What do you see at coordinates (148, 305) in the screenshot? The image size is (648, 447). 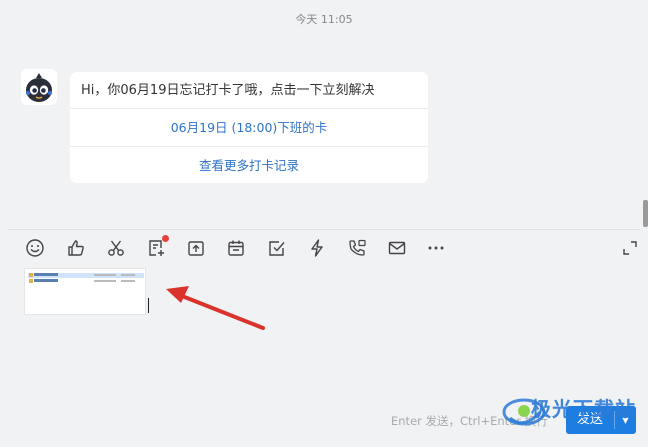 I see `text-cursor` at bounding box center [148, 305].